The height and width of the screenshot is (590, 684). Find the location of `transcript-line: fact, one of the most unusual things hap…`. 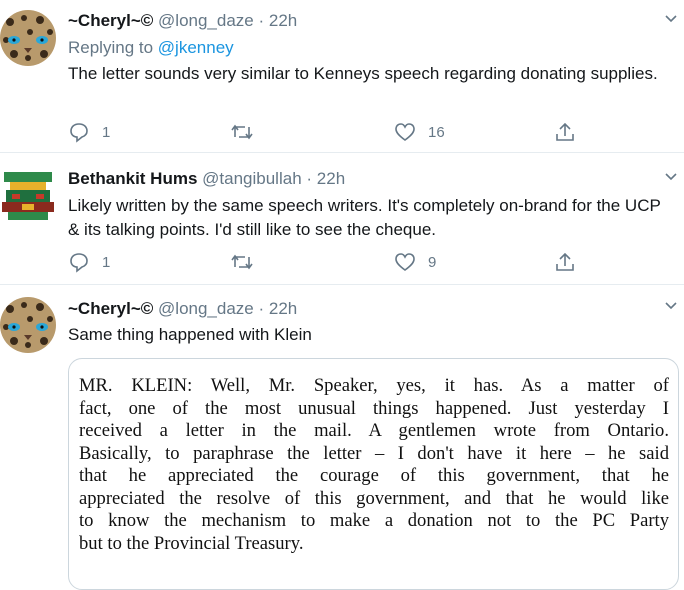

transcript-line: fact, one of the most unusual things hap… is located at coordinates (374, 408).